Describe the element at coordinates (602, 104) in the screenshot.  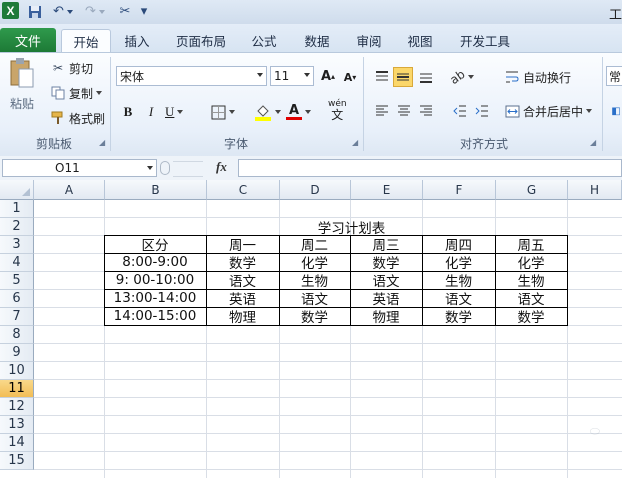
I see `group-divider` at that location.